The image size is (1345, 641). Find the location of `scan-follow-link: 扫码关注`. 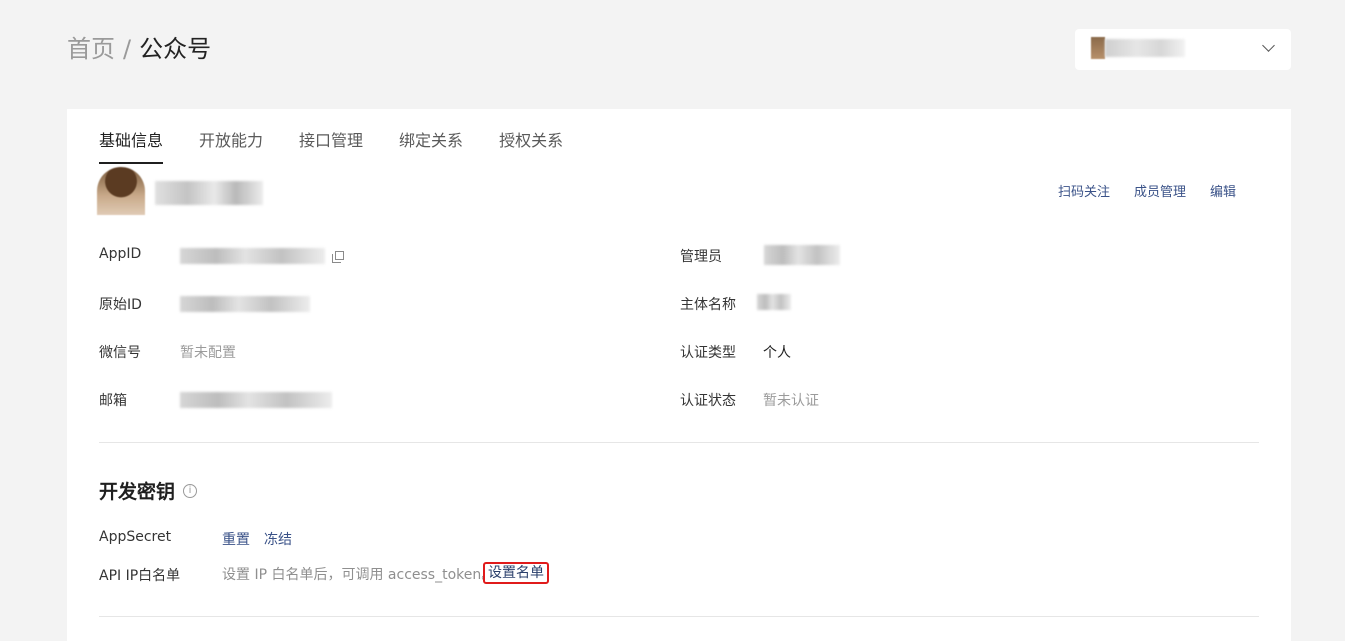

scan-follow-link: 扫码关注 is located at coordinates (1084, 190).